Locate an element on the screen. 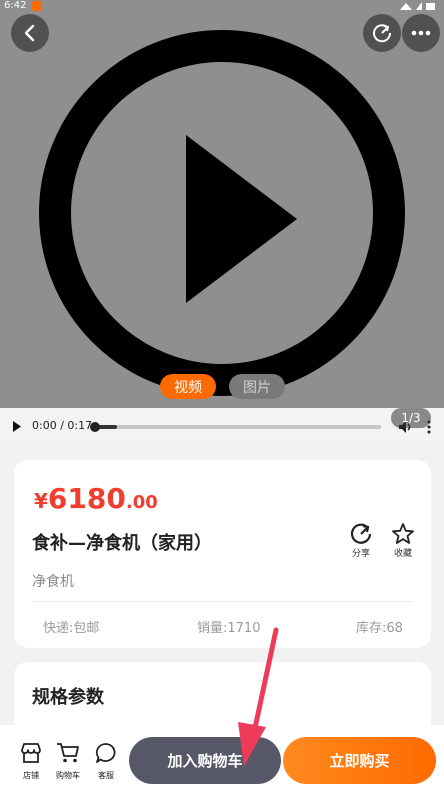 The height and width of the screenshot is (789, 444). favorite-action: 收藏 is located at coordinates (403, 540).